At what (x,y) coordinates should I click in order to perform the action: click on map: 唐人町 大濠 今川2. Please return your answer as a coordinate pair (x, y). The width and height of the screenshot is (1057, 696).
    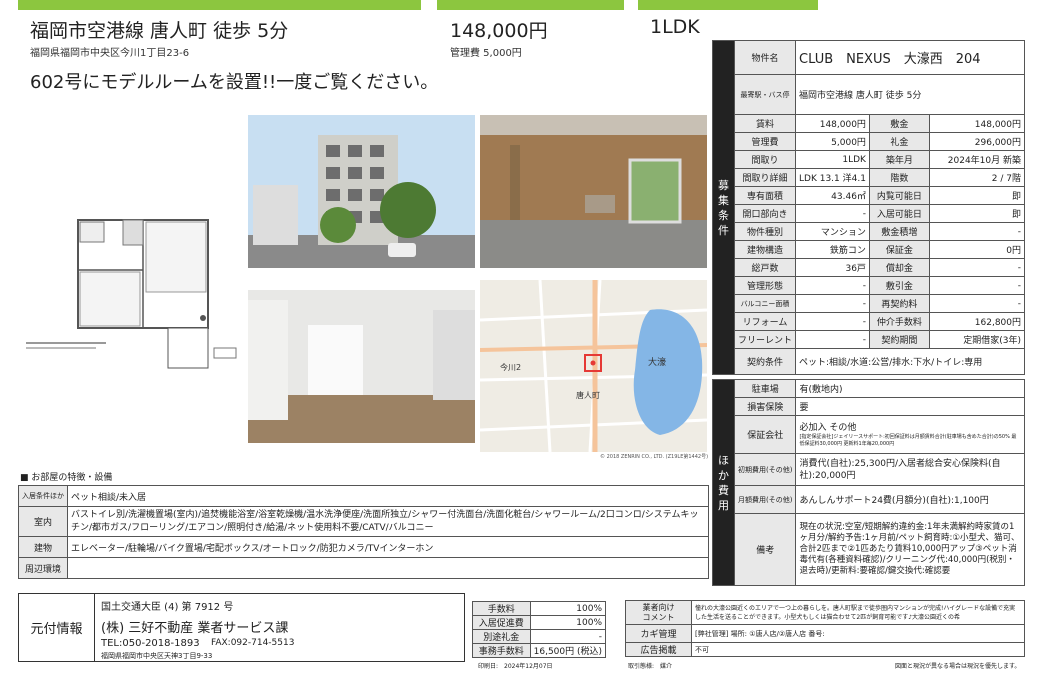
    Looking at the image, I should click on (593, 366).